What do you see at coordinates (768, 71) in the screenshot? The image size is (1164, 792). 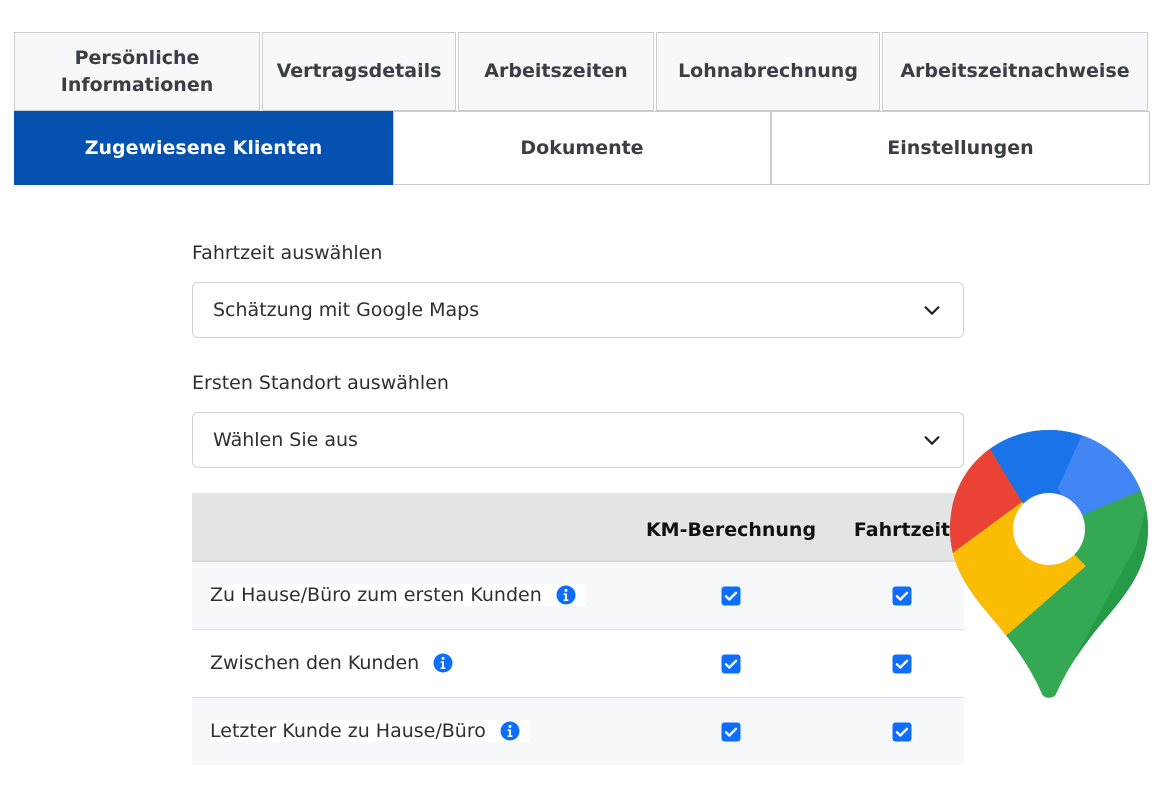 I see `tab-payroll: Lohnabrechnung` at bounding box center [768, 71].